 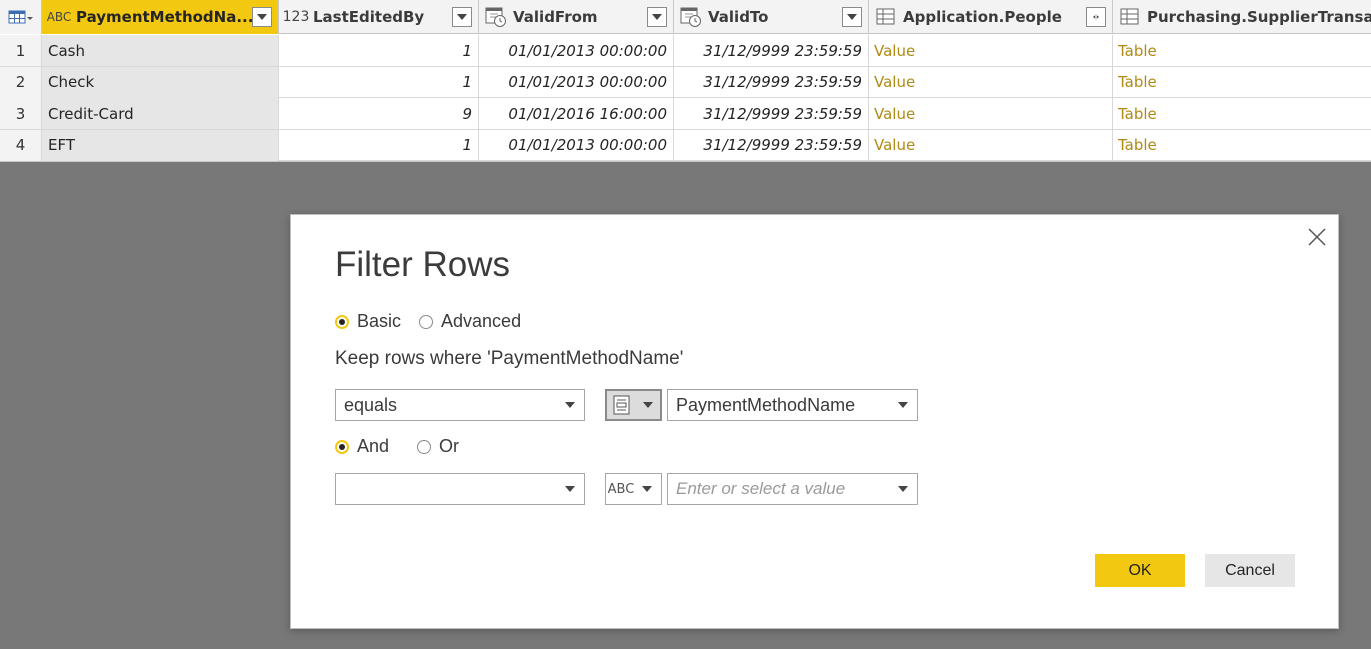 What do you see at coordinates (371, 404) in the screenshot?
I see `operator-value: equals` at bounding box center [371, 404].